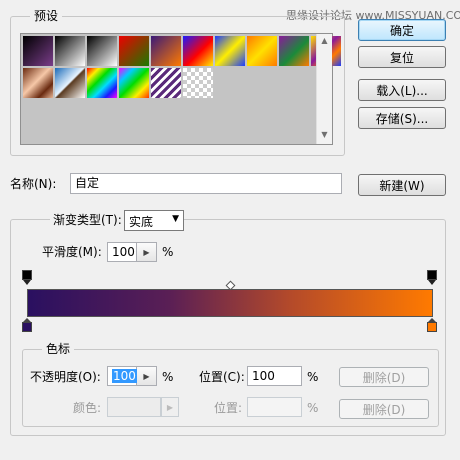 This screenshot has height=460, width=460. Describe the element at coordinates (168, 252) in the screenshot. I see `smoothness-unit: %` at that location.